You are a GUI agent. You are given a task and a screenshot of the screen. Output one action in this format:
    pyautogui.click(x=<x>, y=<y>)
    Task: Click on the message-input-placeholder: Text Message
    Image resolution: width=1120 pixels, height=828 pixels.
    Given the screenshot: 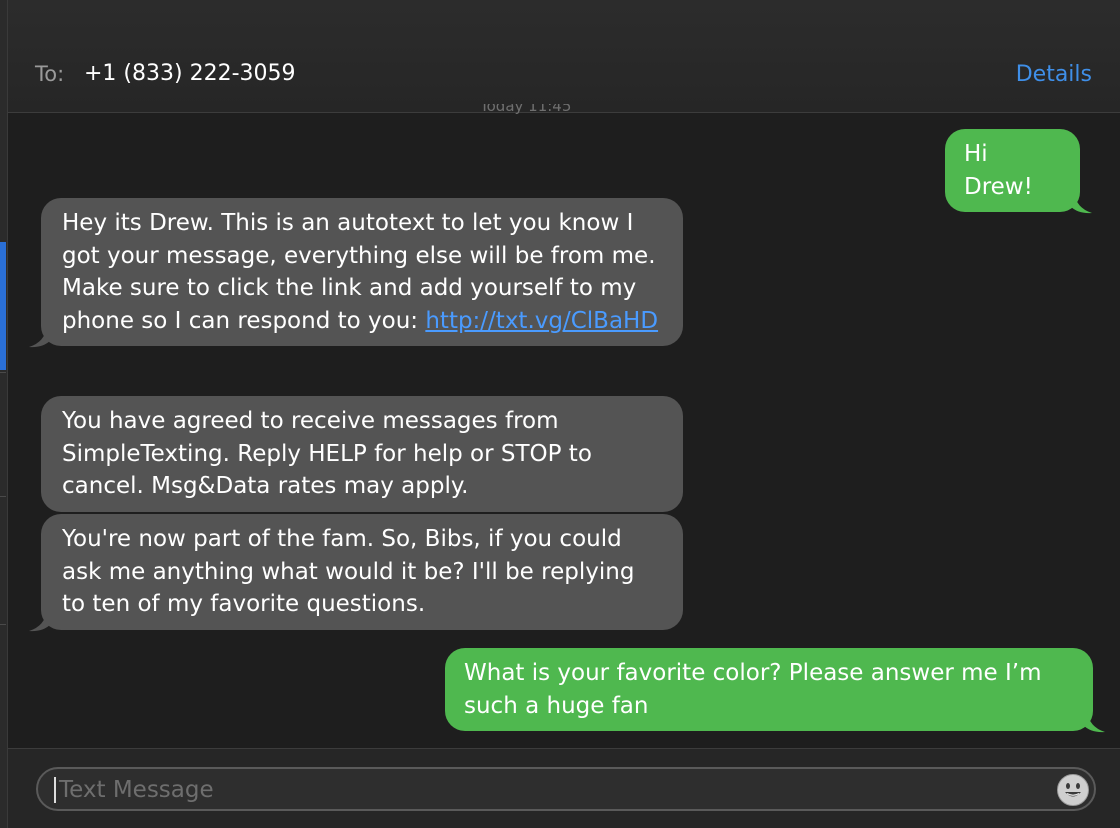 What is the action you would take?
    pyautogui.click(x=136, y=790)
    